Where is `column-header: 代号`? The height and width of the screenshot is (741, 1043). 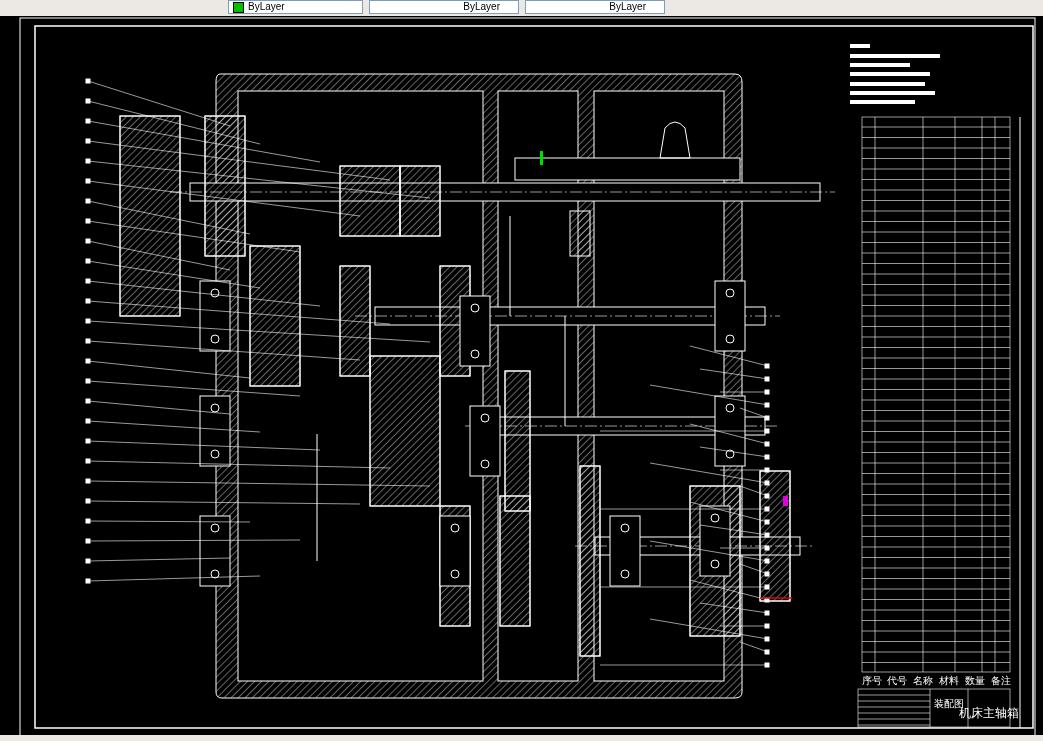
column-header: 代号 is located at coordinates (897, 680).